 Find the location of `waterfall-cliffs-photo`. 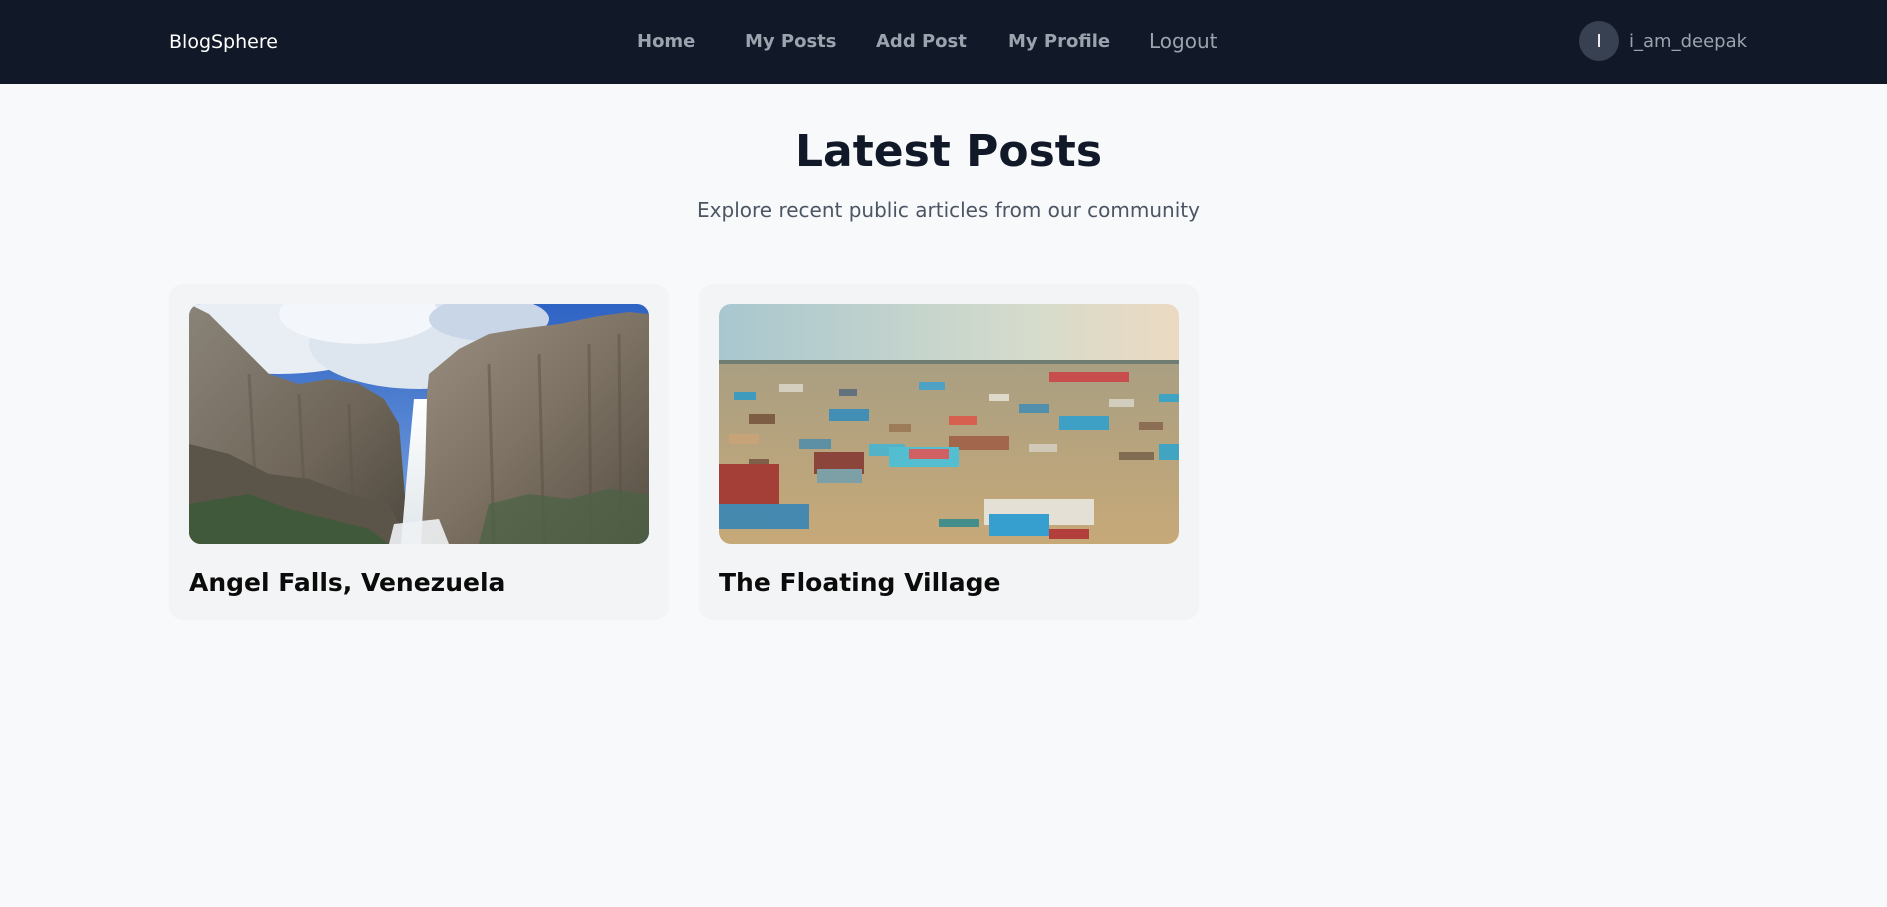

waterfall-cliffs-photo is located at coordinates (419, 424).